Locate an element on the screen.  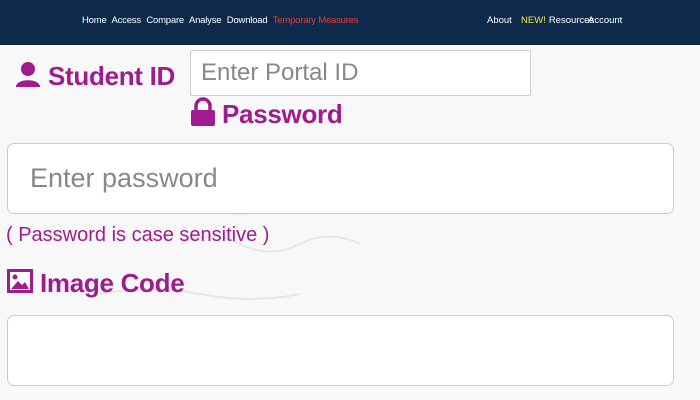
nav-home: Home is located at coordinates (94, 20).